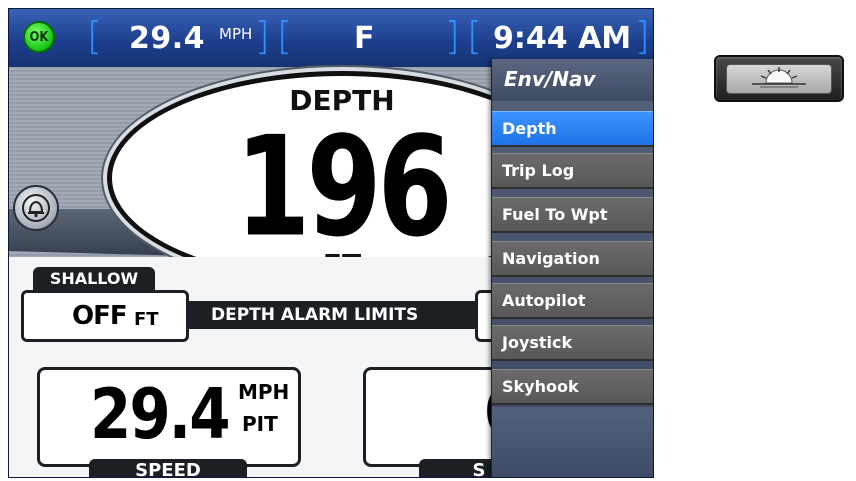  I want to click on bell-icon, so click(36, 208).